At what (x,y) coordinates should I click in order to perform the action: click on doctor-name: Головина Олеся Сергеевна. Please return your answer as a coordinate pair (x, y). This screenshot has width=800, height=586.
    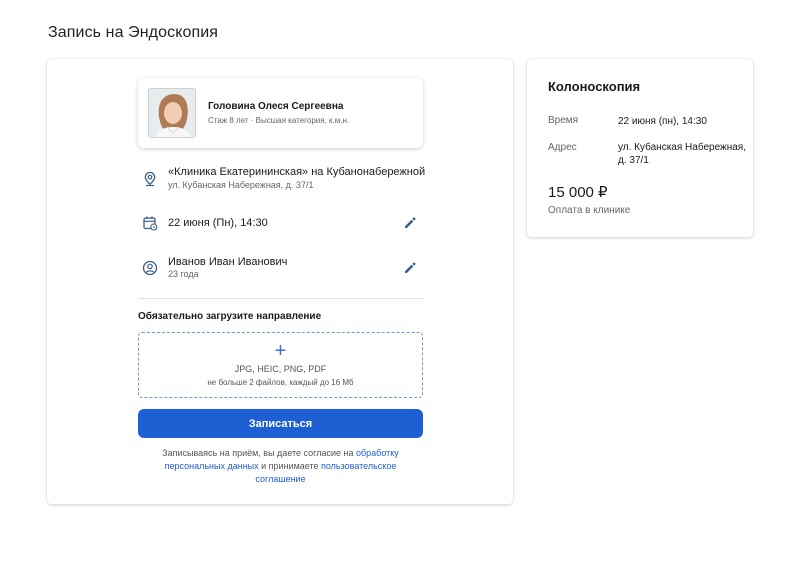
    Looking at the image, I should click on (276, 106).